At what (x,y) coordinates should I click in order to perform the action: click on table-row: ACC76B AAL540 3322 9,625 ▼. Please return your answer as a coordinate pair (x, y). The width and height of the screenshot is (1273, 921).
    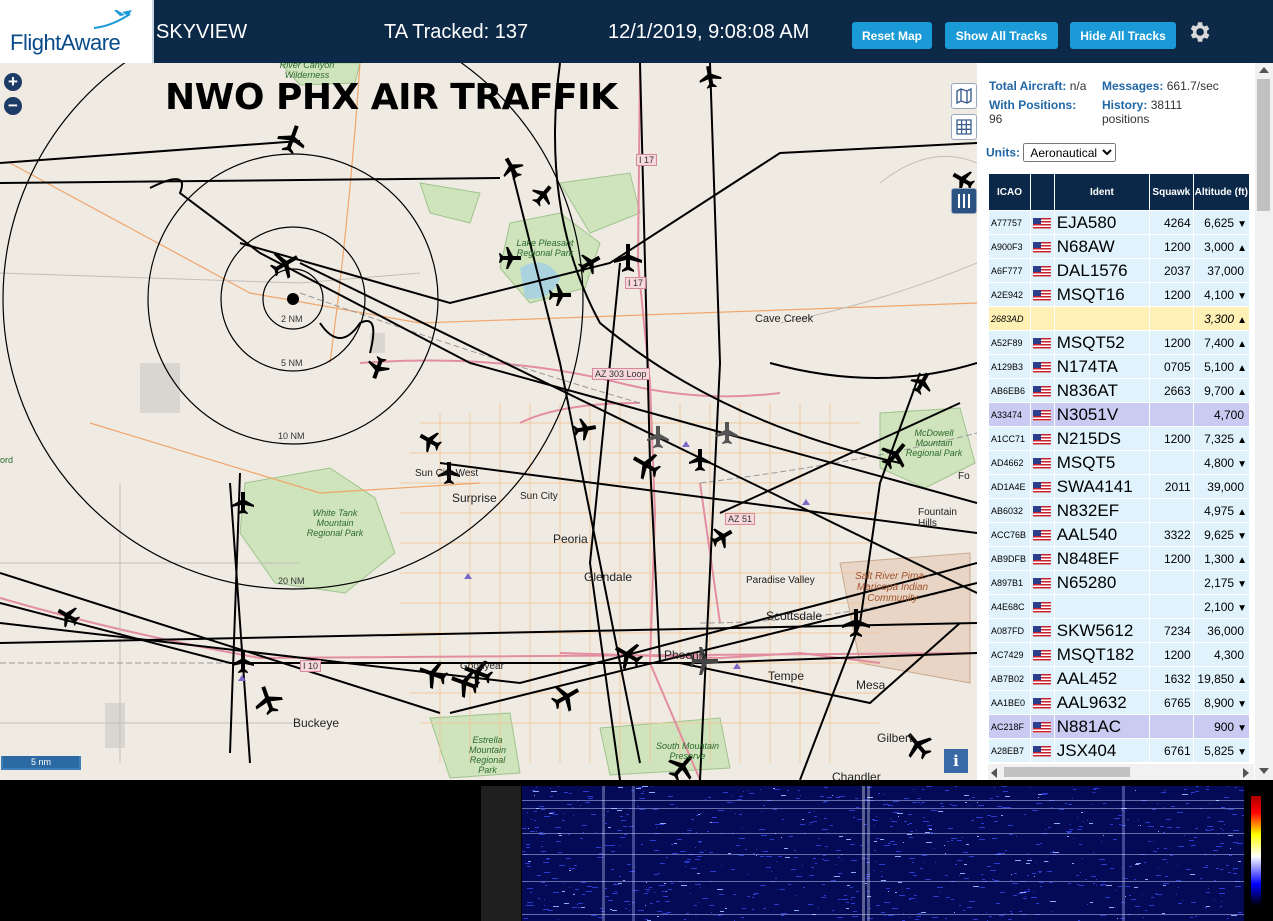
    Looking at the image, I should click on (1119, 534).